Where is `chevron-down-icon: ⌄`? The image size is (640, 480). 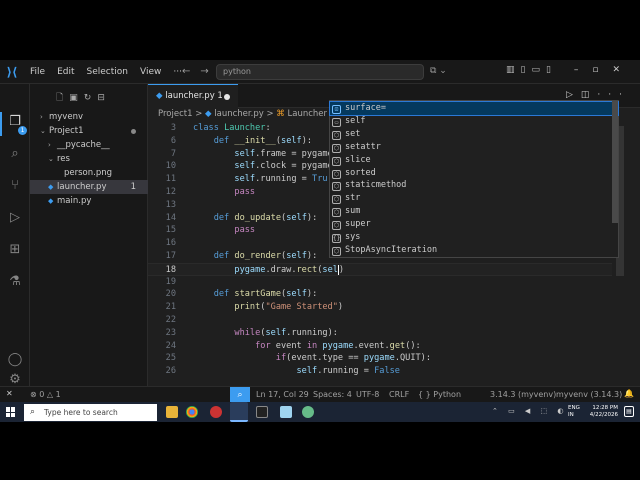
chevron-down-icon: ⌄ is located at coordinates (43, 131).